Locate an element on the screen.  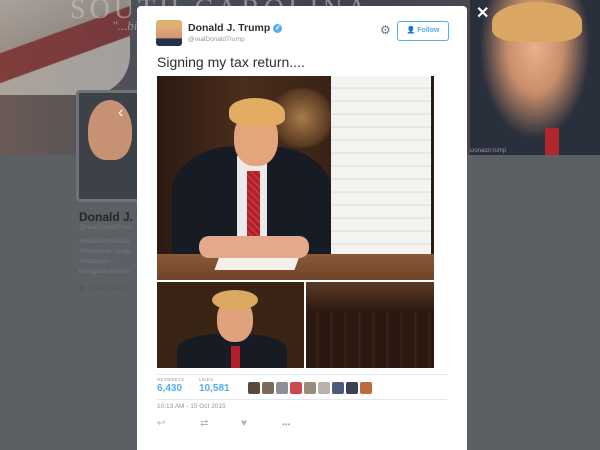
reply-icon: ↩ is located at coordinates (161, 423).